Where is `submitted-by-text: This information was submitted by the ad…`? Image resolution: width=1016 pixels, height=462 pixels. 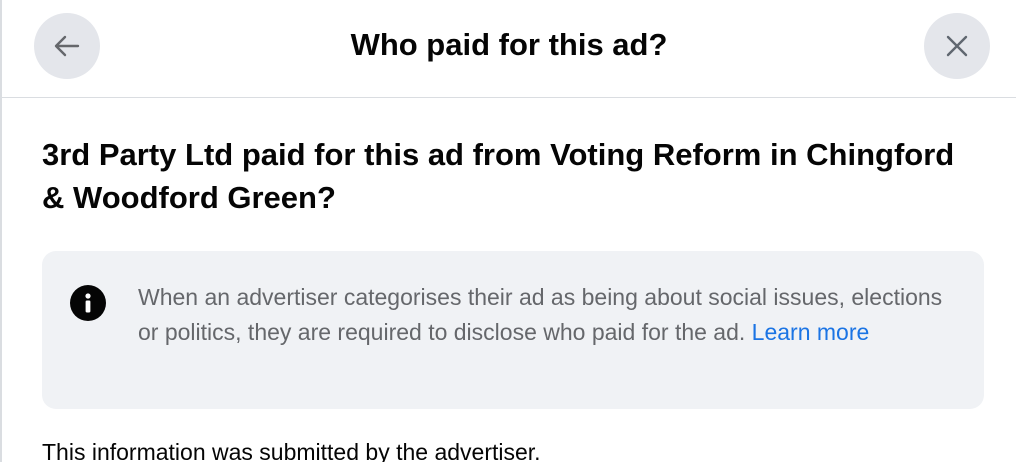 submitted-by-text: This information was submitted by the ad… is located at coordinates (291, 450).